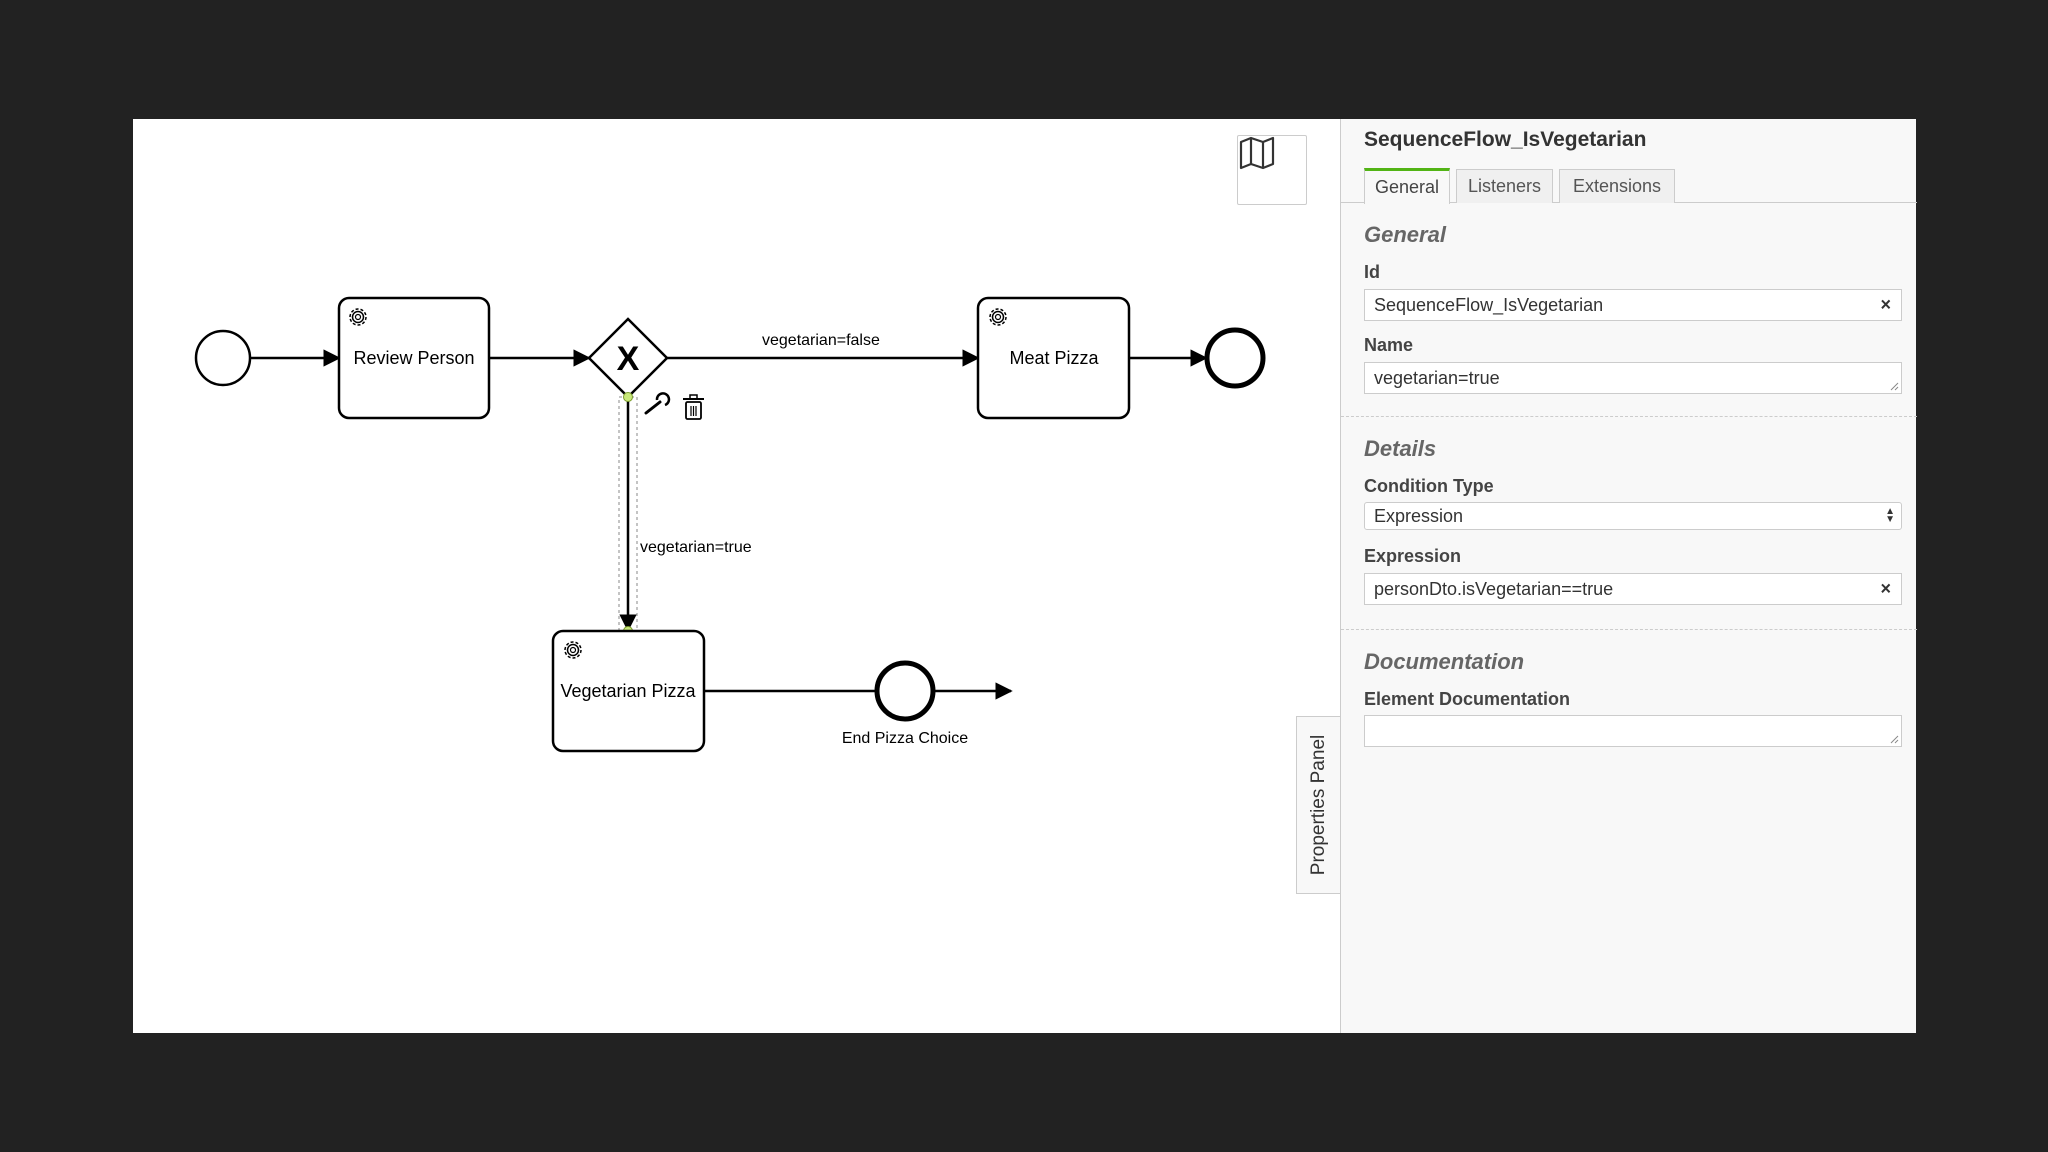 This screenshot has height=1152, width=2048. What do you see at coordinates (1437, 377) in the screenshot?
I see `name-textarea-value: vegetarian=true` at bounding box center [1437, 377].